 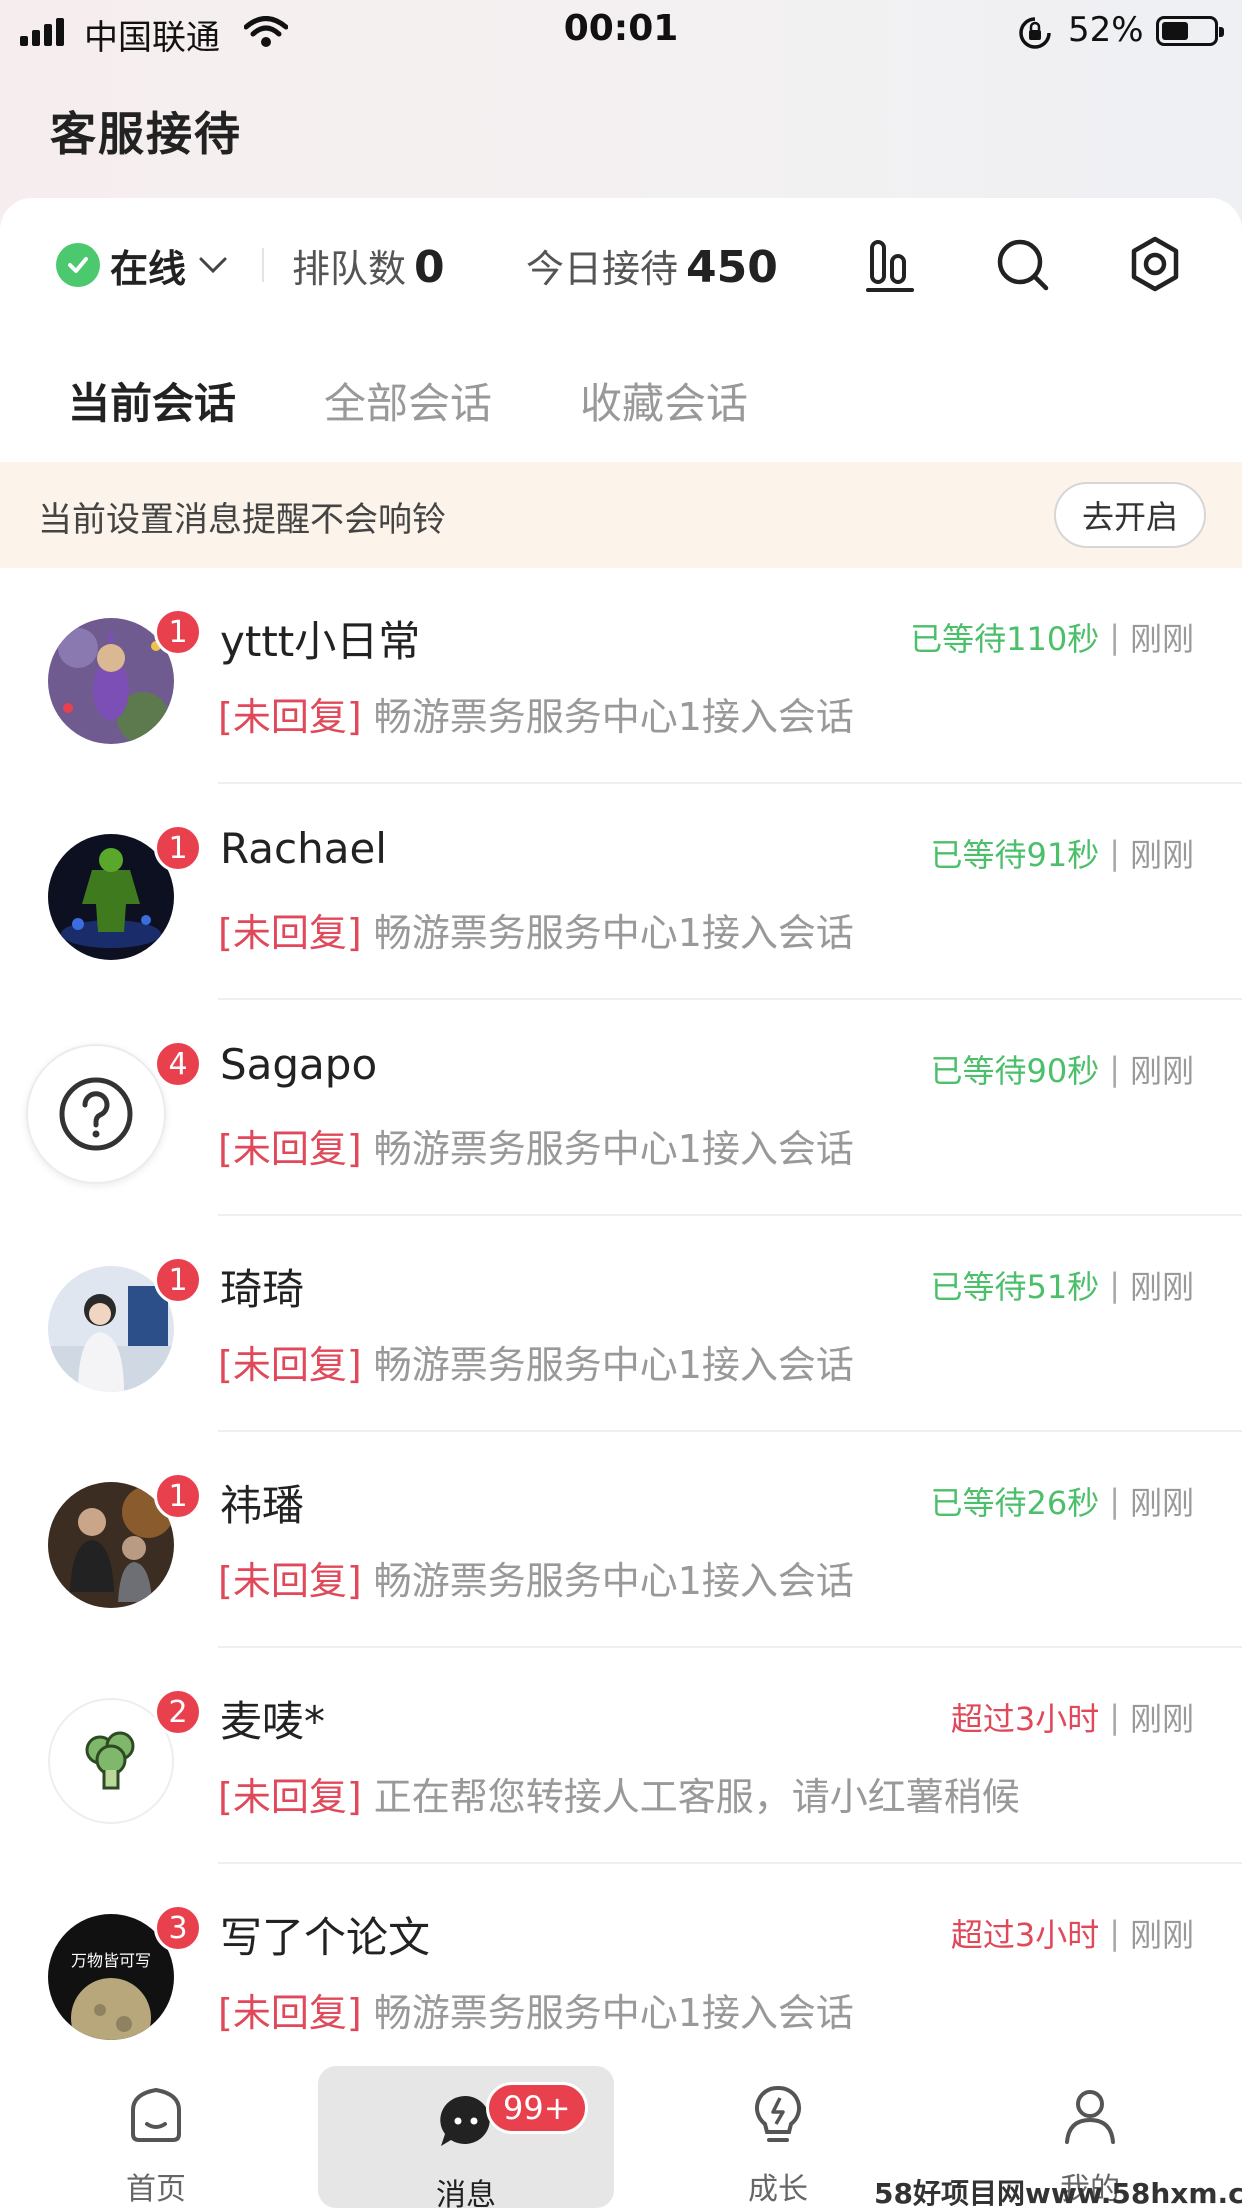 I want to click on today-reception: 今日接待 450, so click(x=652, y=265).